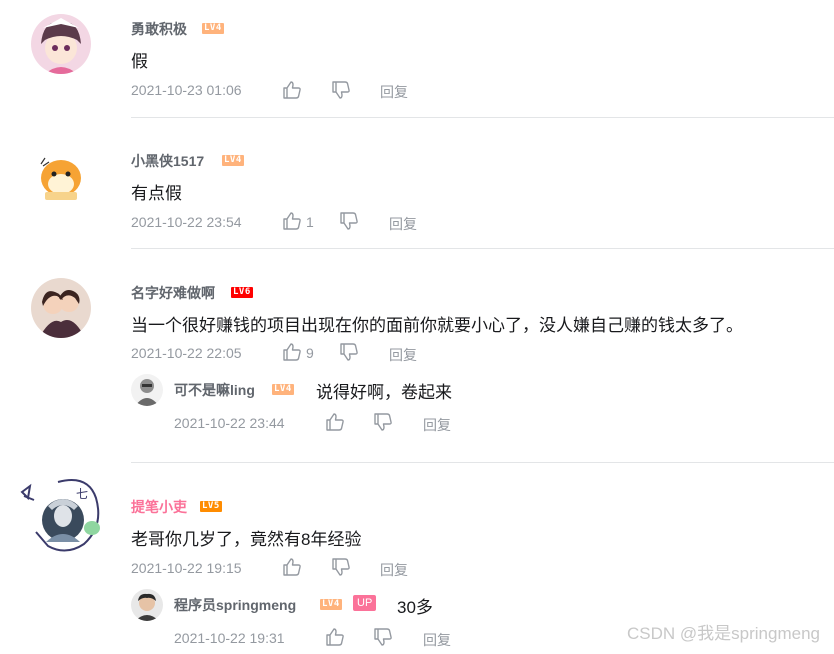  I want to click on comment-time: 2021-10-22 22:05, so click(186, 353).